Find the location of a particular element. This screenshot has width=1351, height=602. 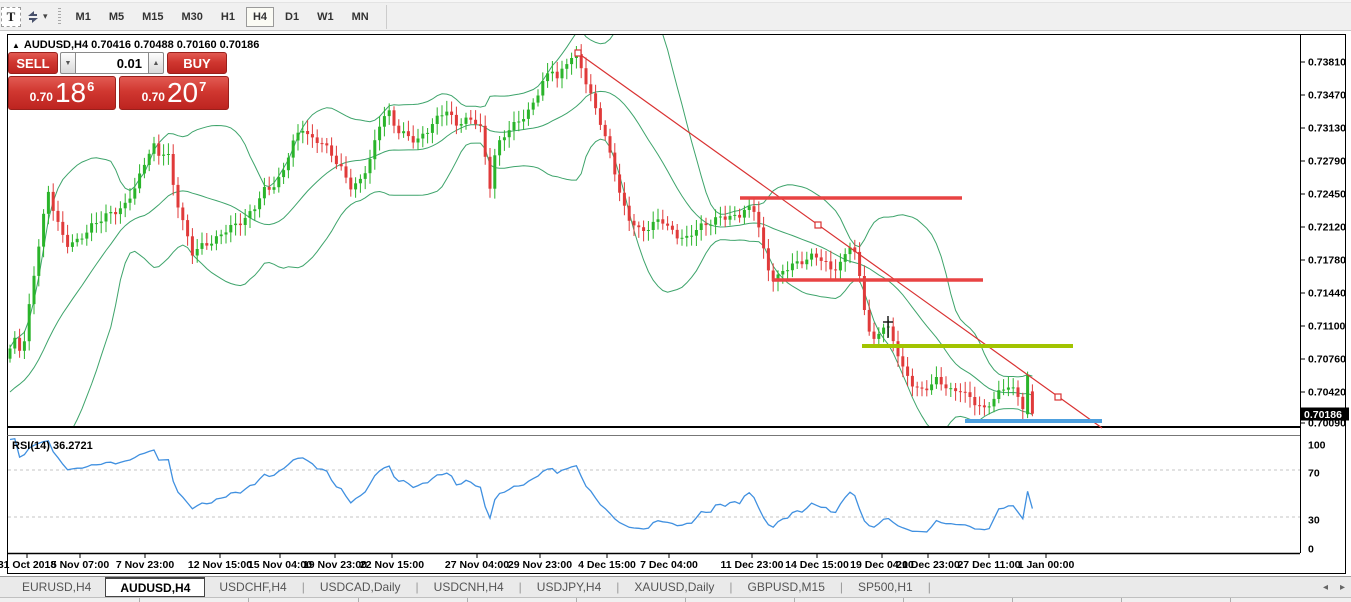

time-axis-label: 1 Jan 00:00 is located at coordinates (1046, 565).